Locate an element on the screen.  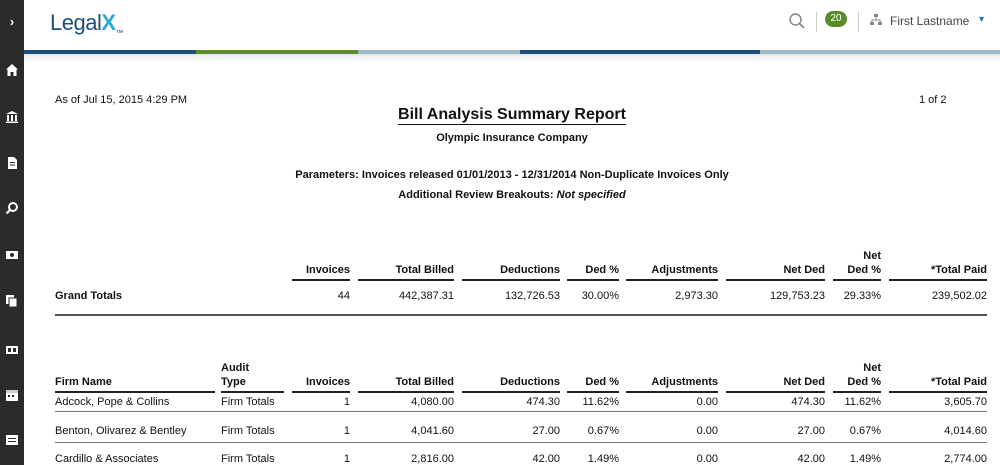
cell-firm-name: Adcock, Pope & Collins is located at coordinates (112, 402).